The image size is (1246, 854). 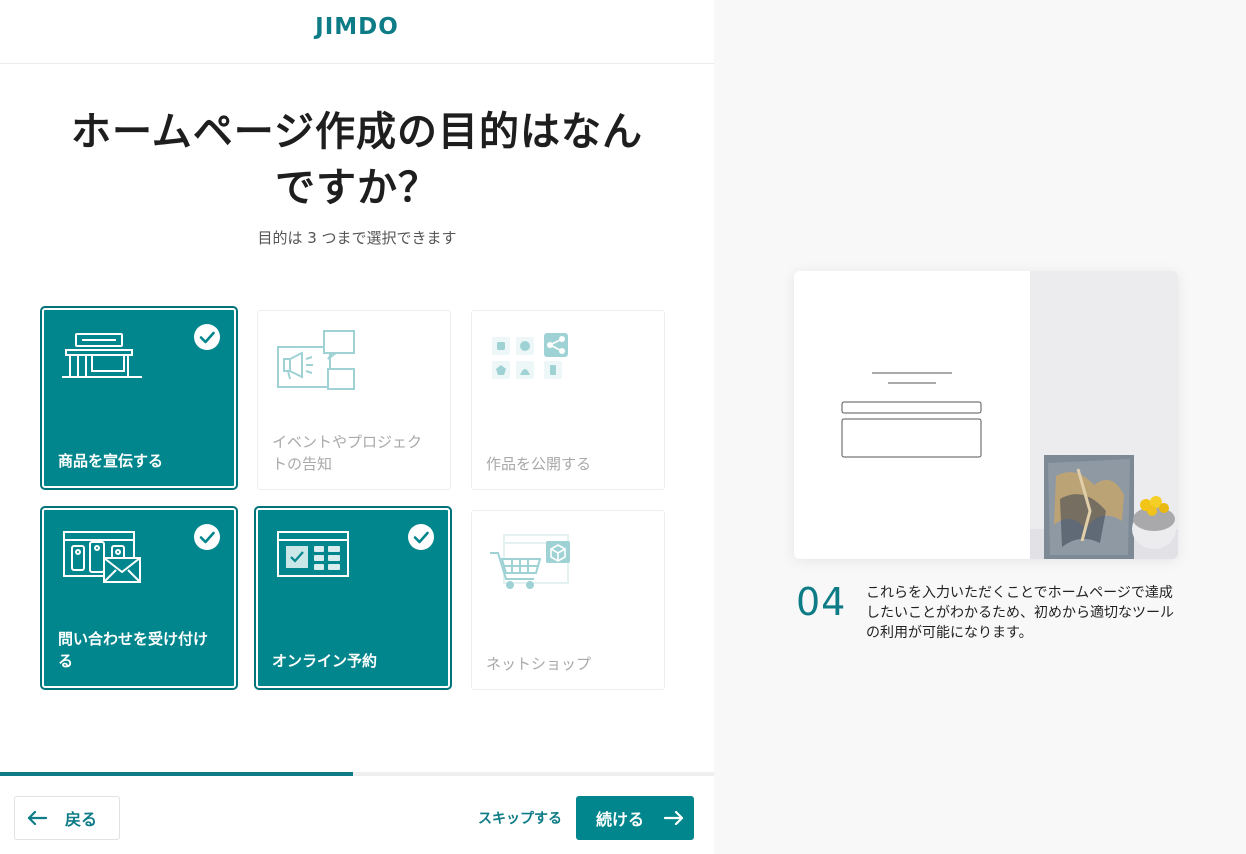 What do you see at coordinates (102, 559) in the screenshot?
I see `contact-mail-icon` at bounding box center [102, 559].